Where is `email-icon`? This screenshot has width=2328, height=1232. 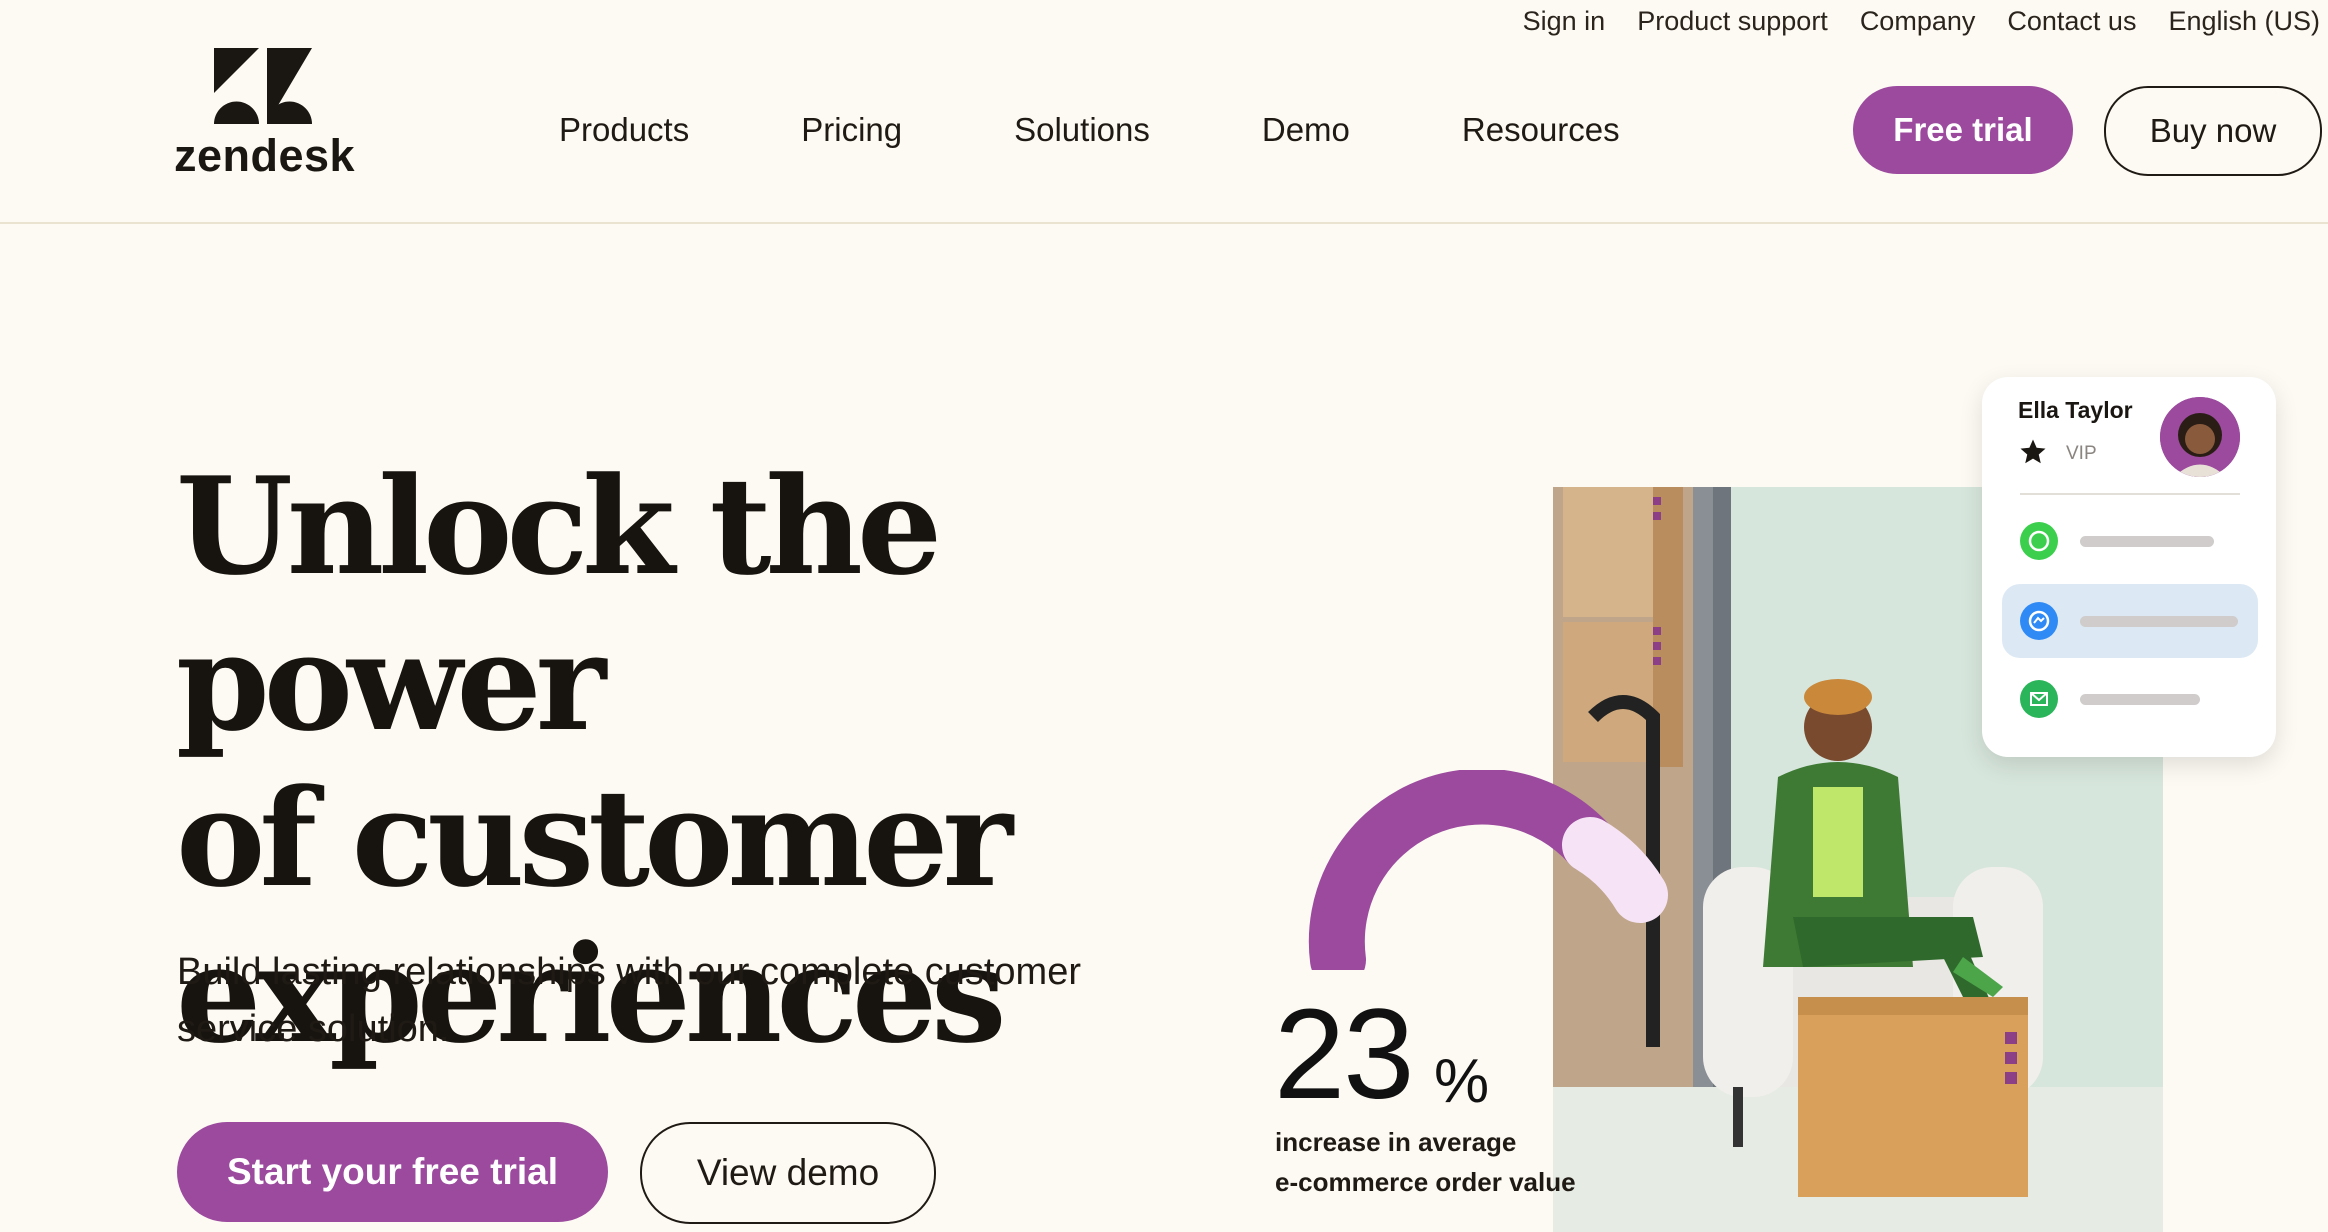
email-icon is located at coordinates (2039, 699).